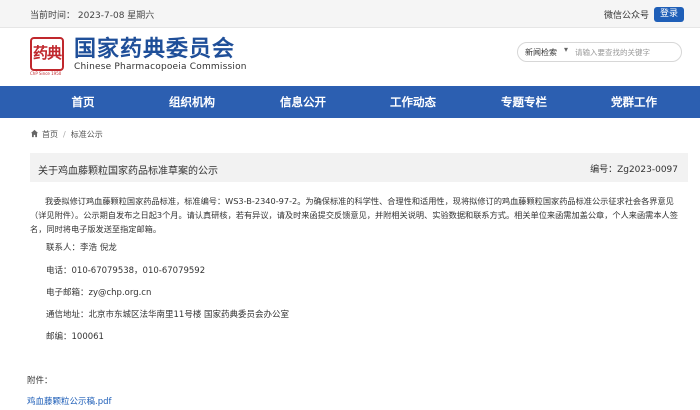 The width and height of the screenshot is (700, 410). I want to click on article-code: 编号：Zg2023-0097, so click(634, 170).